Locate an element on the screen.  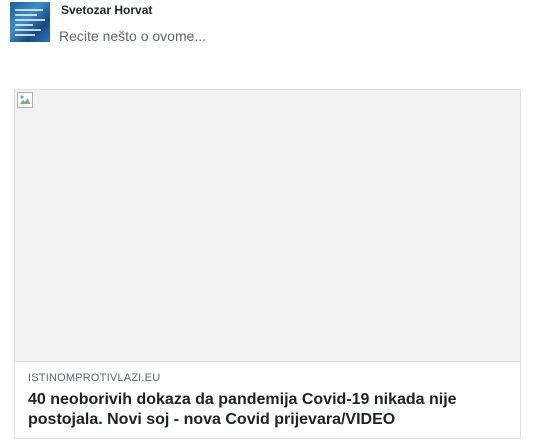
author-name: Svetozar Horvat is located at coordinates (106, 10).